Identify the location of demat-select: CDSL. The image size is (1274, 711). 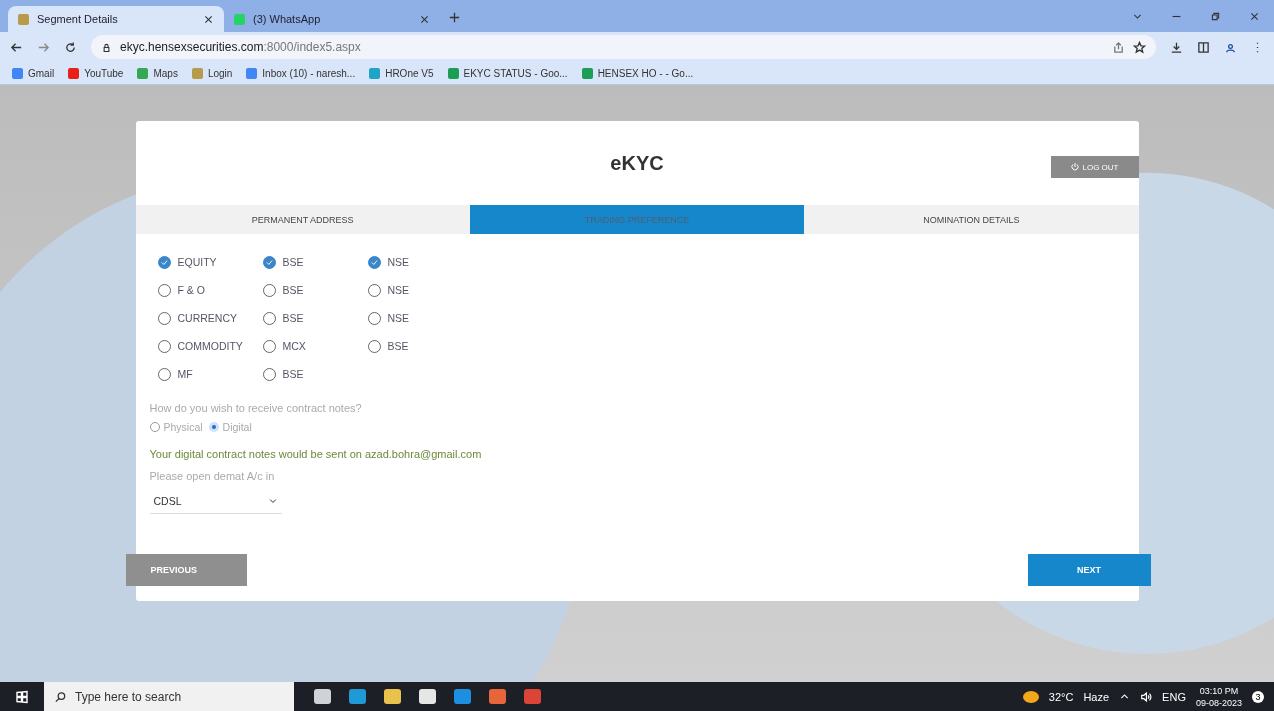
(215, 501).